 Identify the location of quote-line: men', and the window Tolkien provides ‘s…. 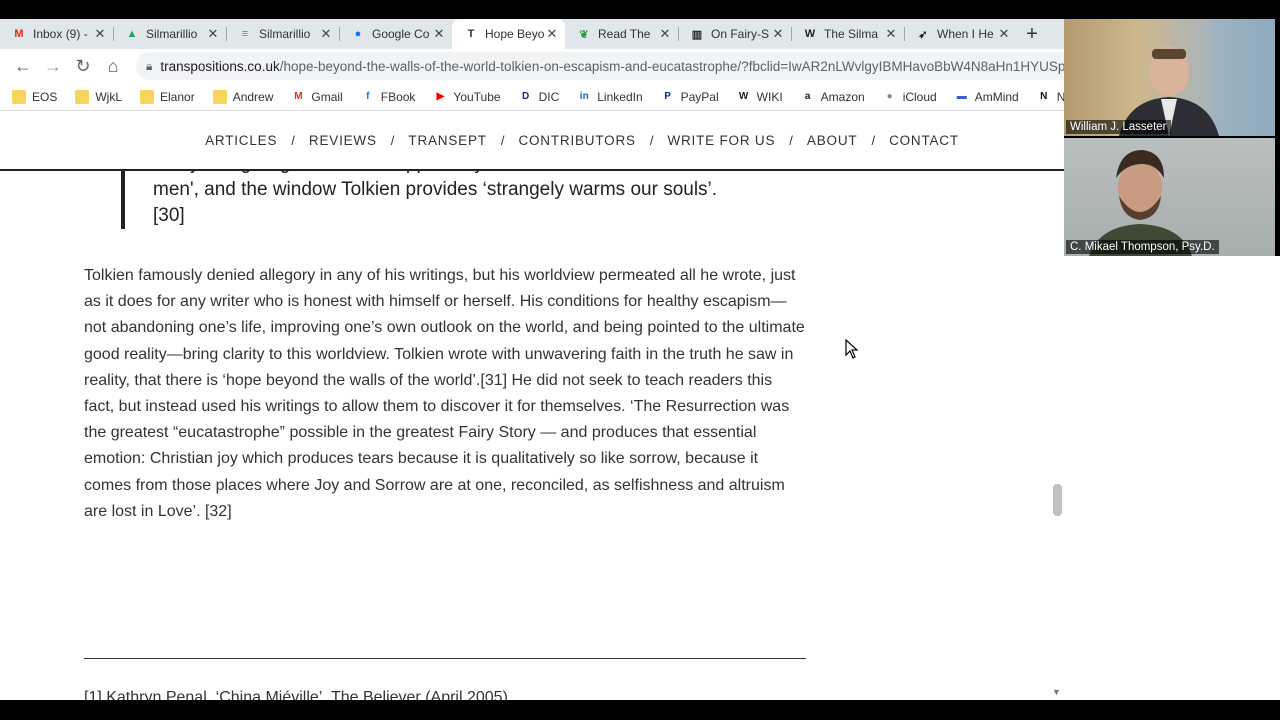
(435, 189).